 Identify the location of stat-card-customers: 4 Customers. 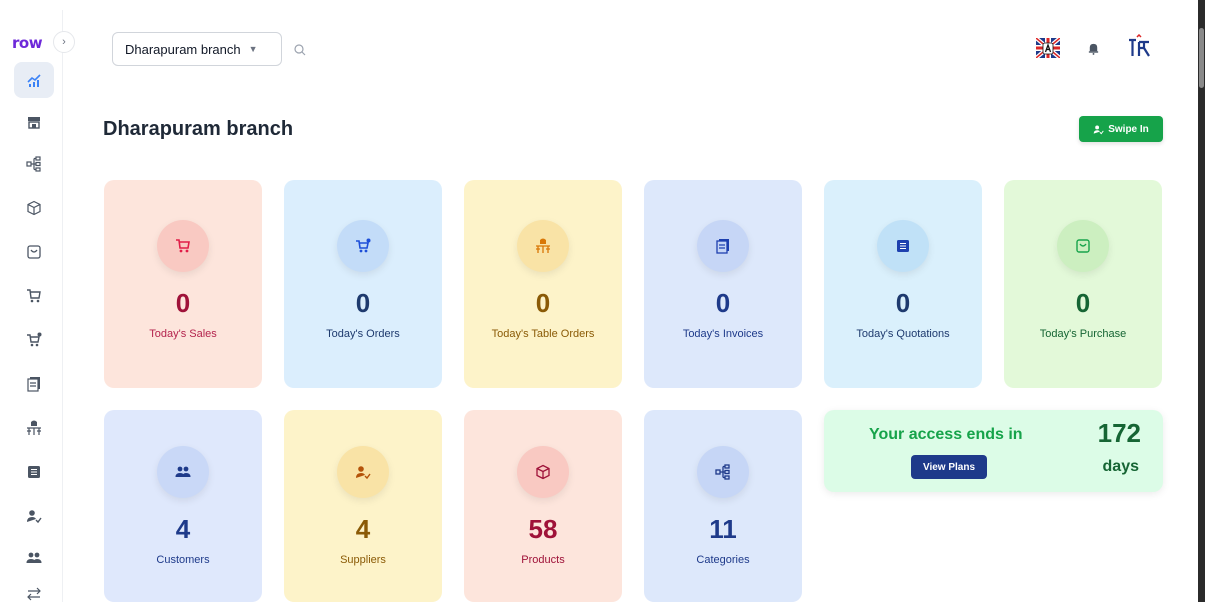
(183, 506).